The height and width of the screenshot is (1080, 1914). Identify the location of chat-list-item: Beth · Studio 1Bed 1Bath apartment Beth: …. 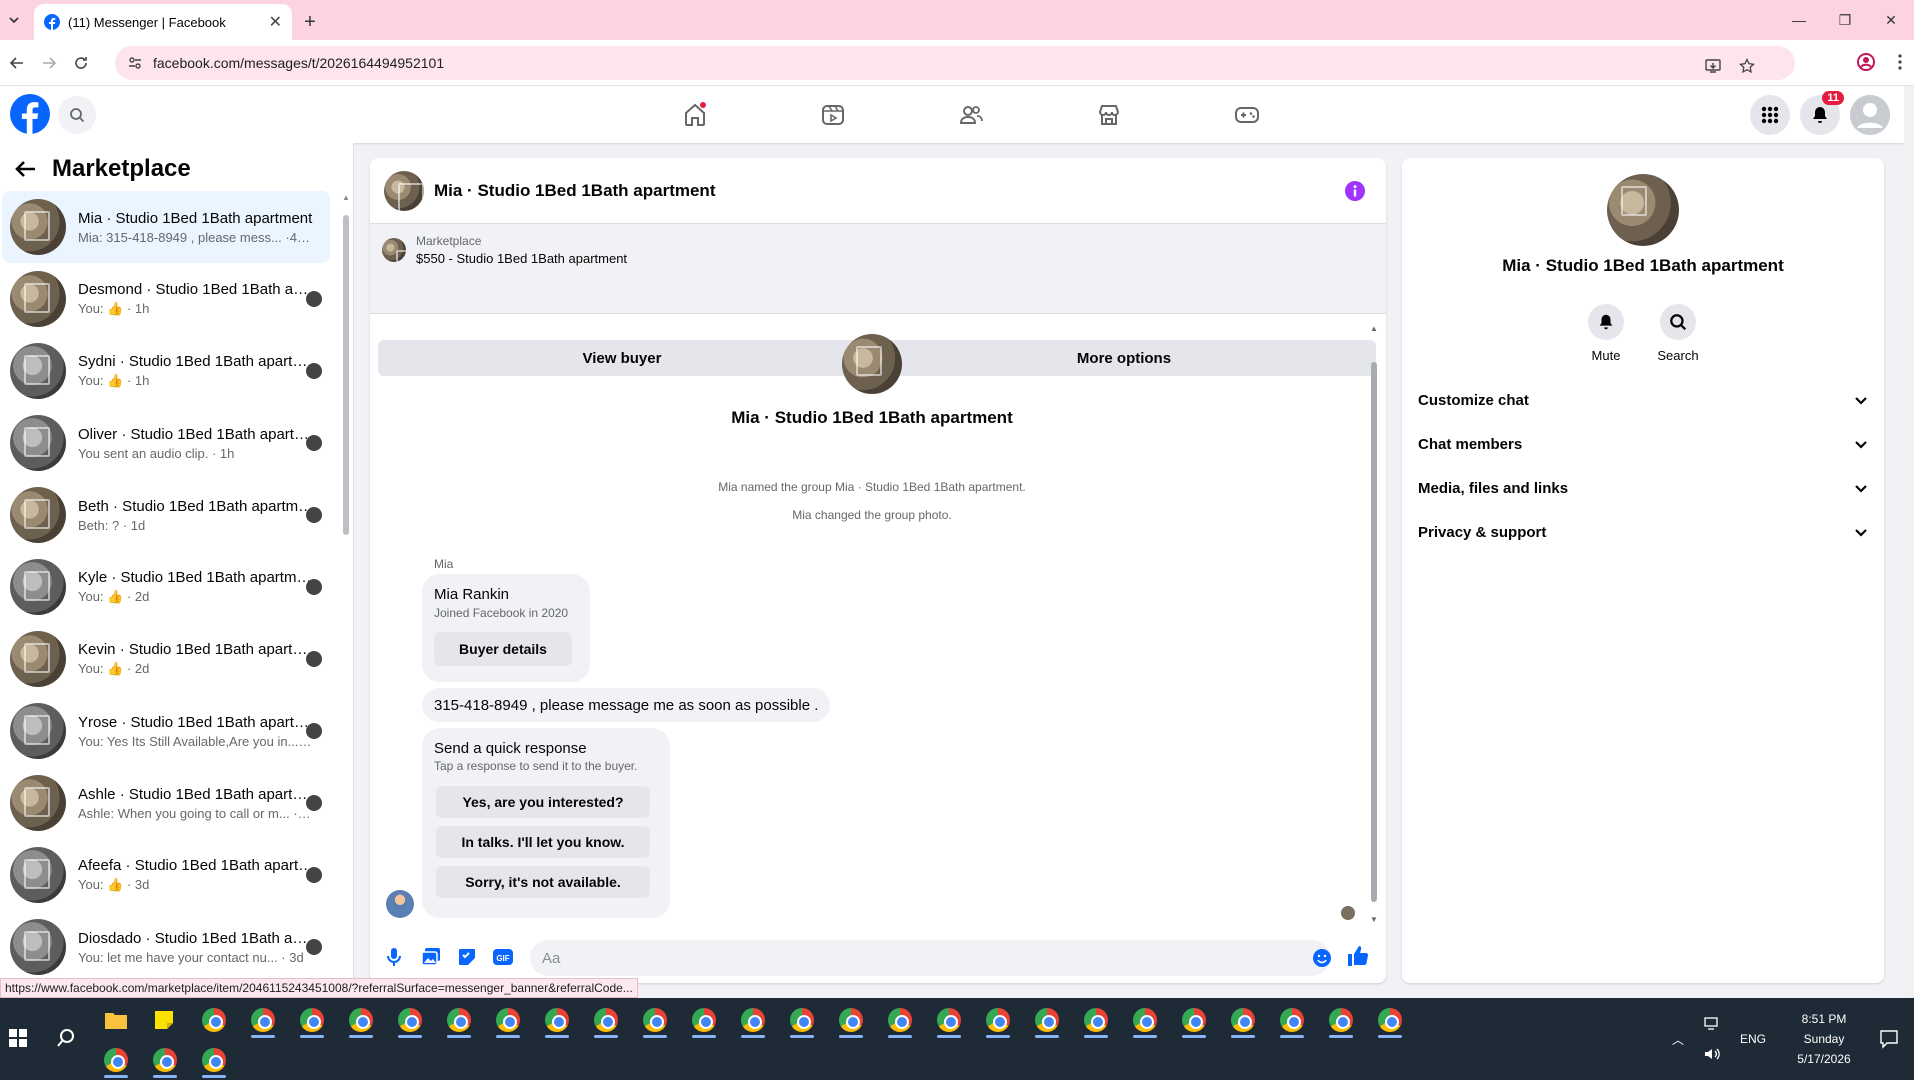
(166, 515).